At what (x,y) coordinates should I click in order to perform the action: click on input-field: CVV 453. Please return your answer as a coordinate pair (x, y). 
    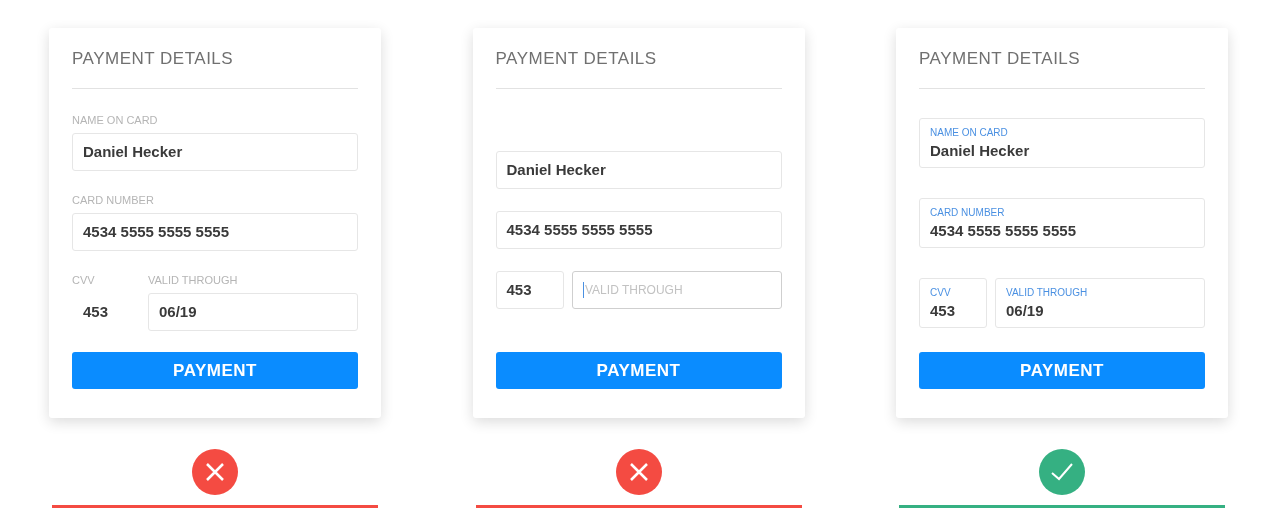
    Looking at the image, I should click on (953, 303).